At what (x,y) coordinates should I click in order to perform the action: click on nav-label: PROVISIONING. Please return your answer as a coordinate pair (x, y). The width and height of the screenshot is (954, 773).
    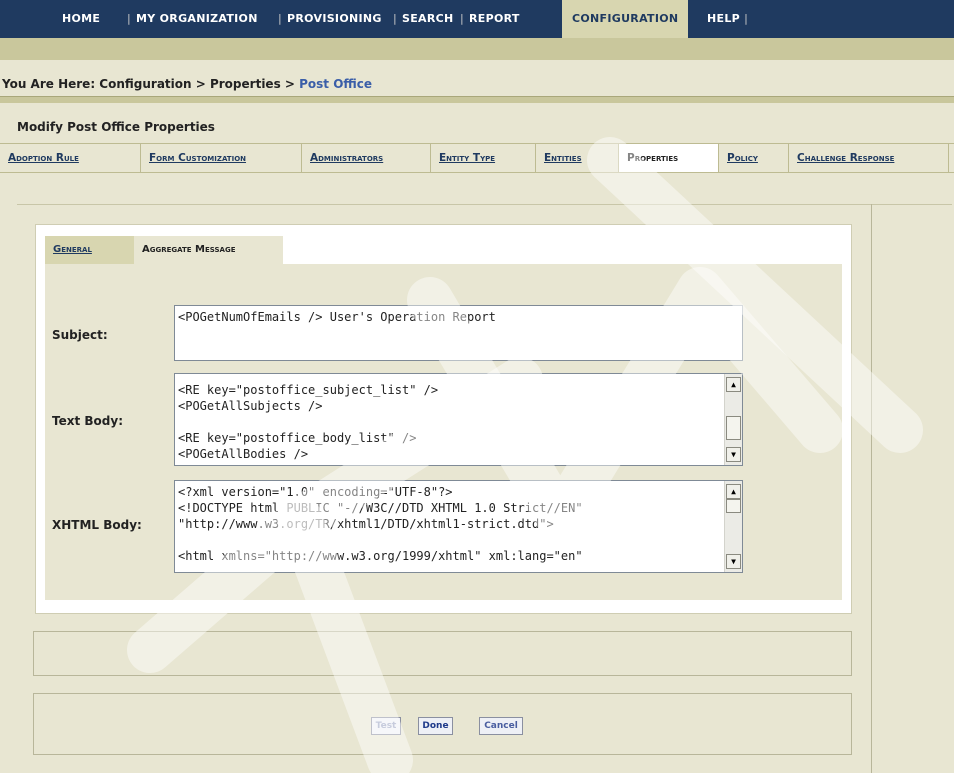
    Looking at the image, I should click on (334, 18).